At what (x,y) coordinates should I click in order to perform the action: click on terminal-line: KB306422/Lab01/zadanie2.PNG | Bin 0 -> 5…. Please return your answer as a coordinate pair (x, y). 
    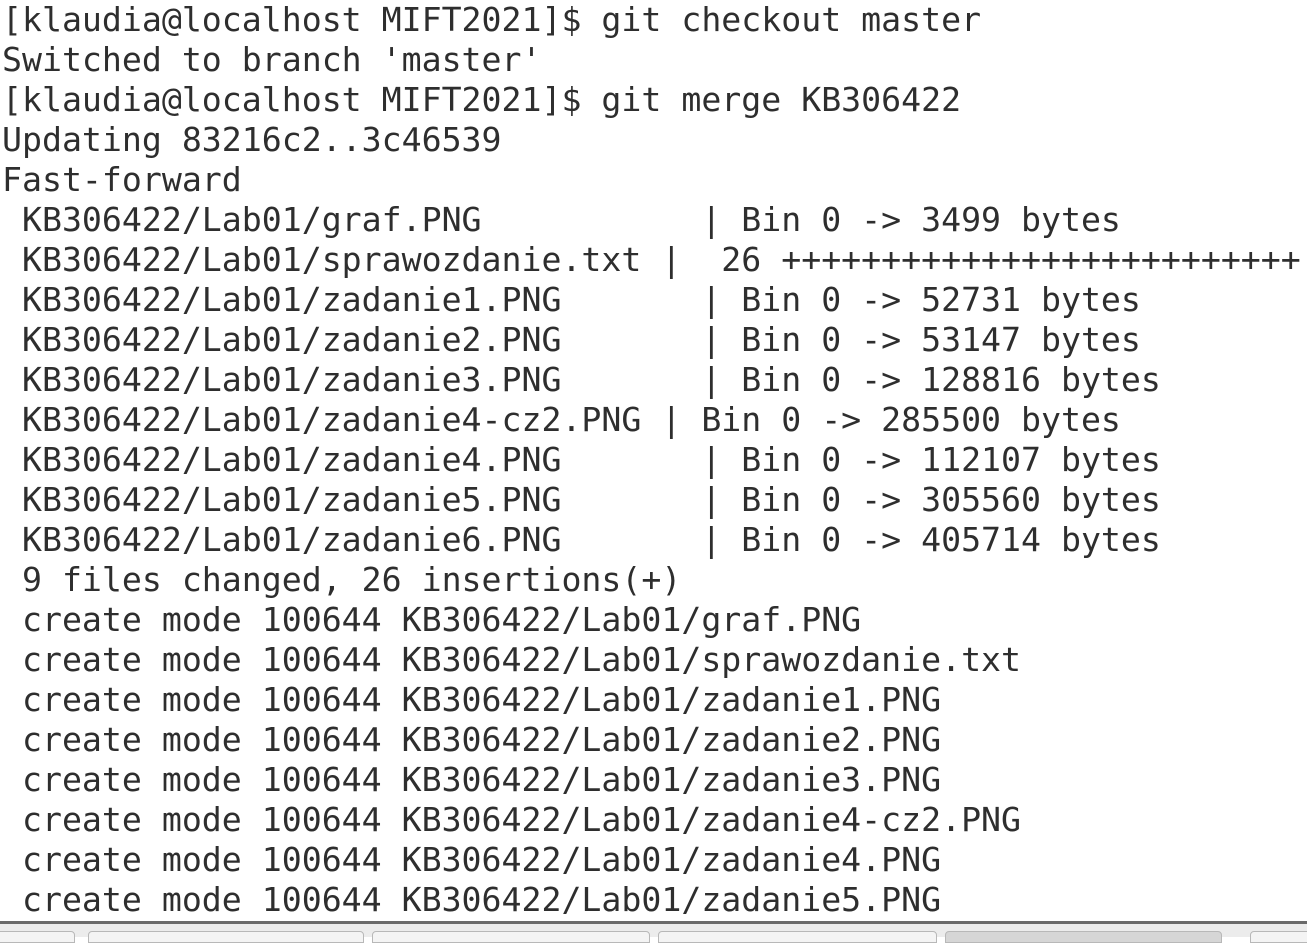
    Looking at the image, I should click on (571, 339).